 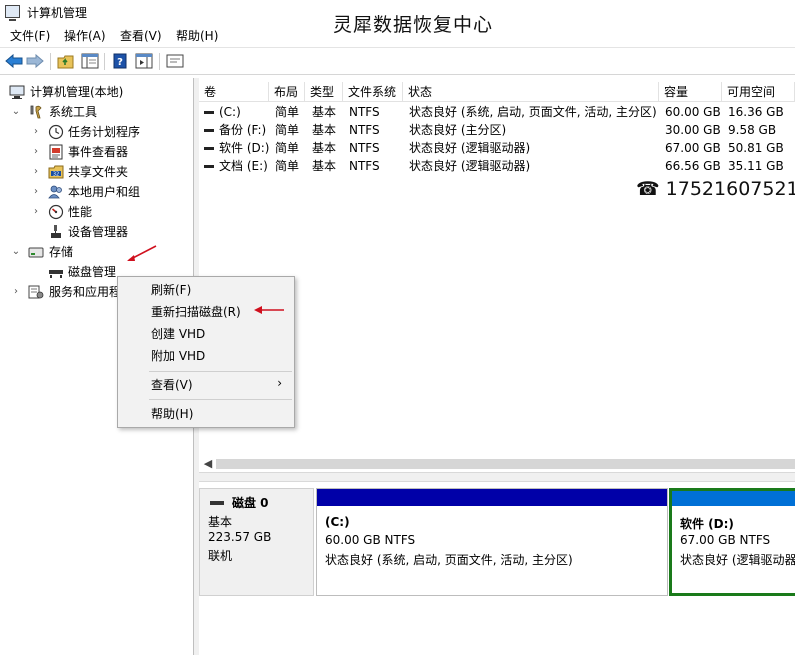 What do you see at coordinates (144, 61) in the screenshot?
I see `show-action-pane-icon` at bounding box center [144, 61].